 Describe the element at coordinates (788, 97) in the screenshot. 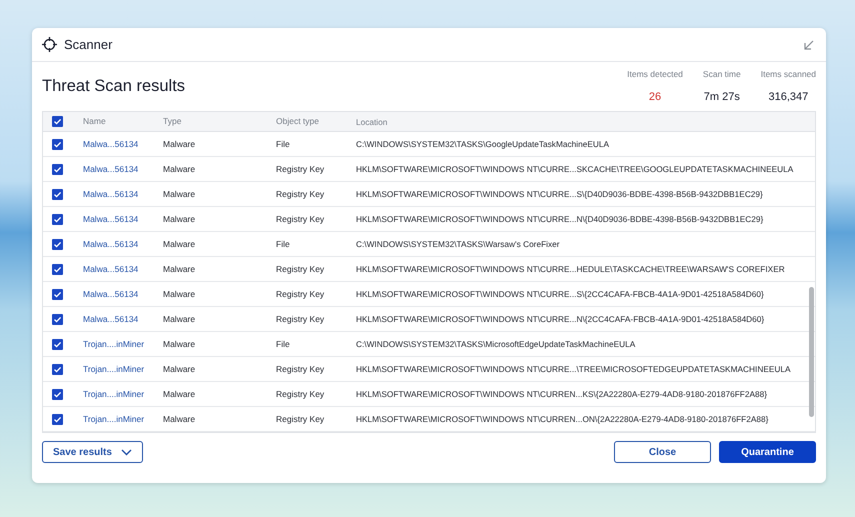

I see `stat-value: 316,347` at that location.